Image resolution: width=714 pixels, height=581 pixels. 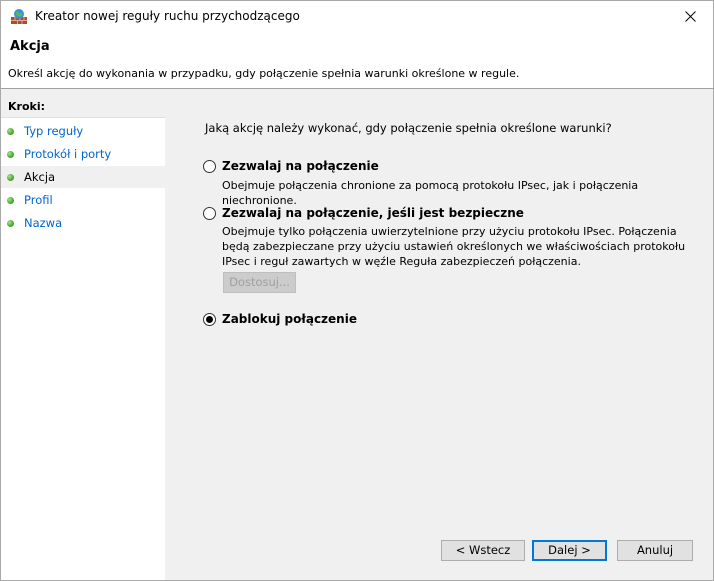 What do you see at coordinates (43, 223) in the screenshot?
I see `step-label: Nazwa` at bounding box center [43, 223].